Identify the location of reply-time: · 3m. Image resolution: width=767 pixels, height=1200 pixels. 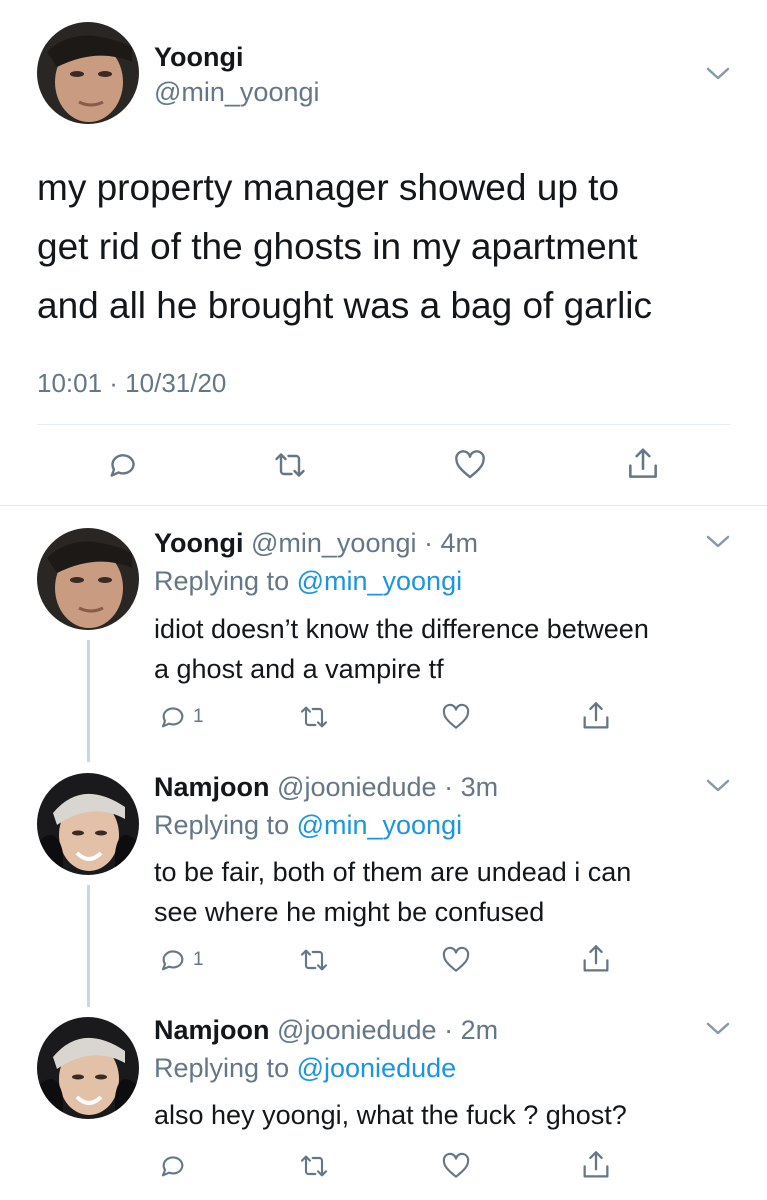
(471, 787).